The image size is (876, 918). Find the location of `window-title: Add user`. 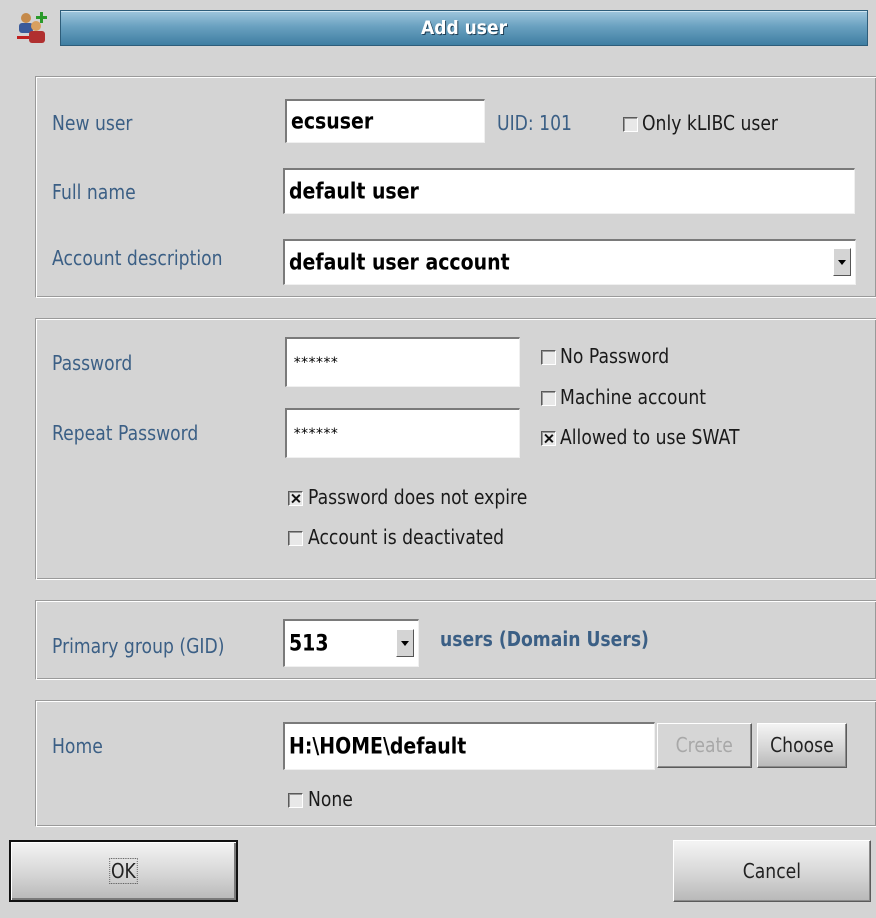

window-title: Add user is located at coordinates (464, 28).